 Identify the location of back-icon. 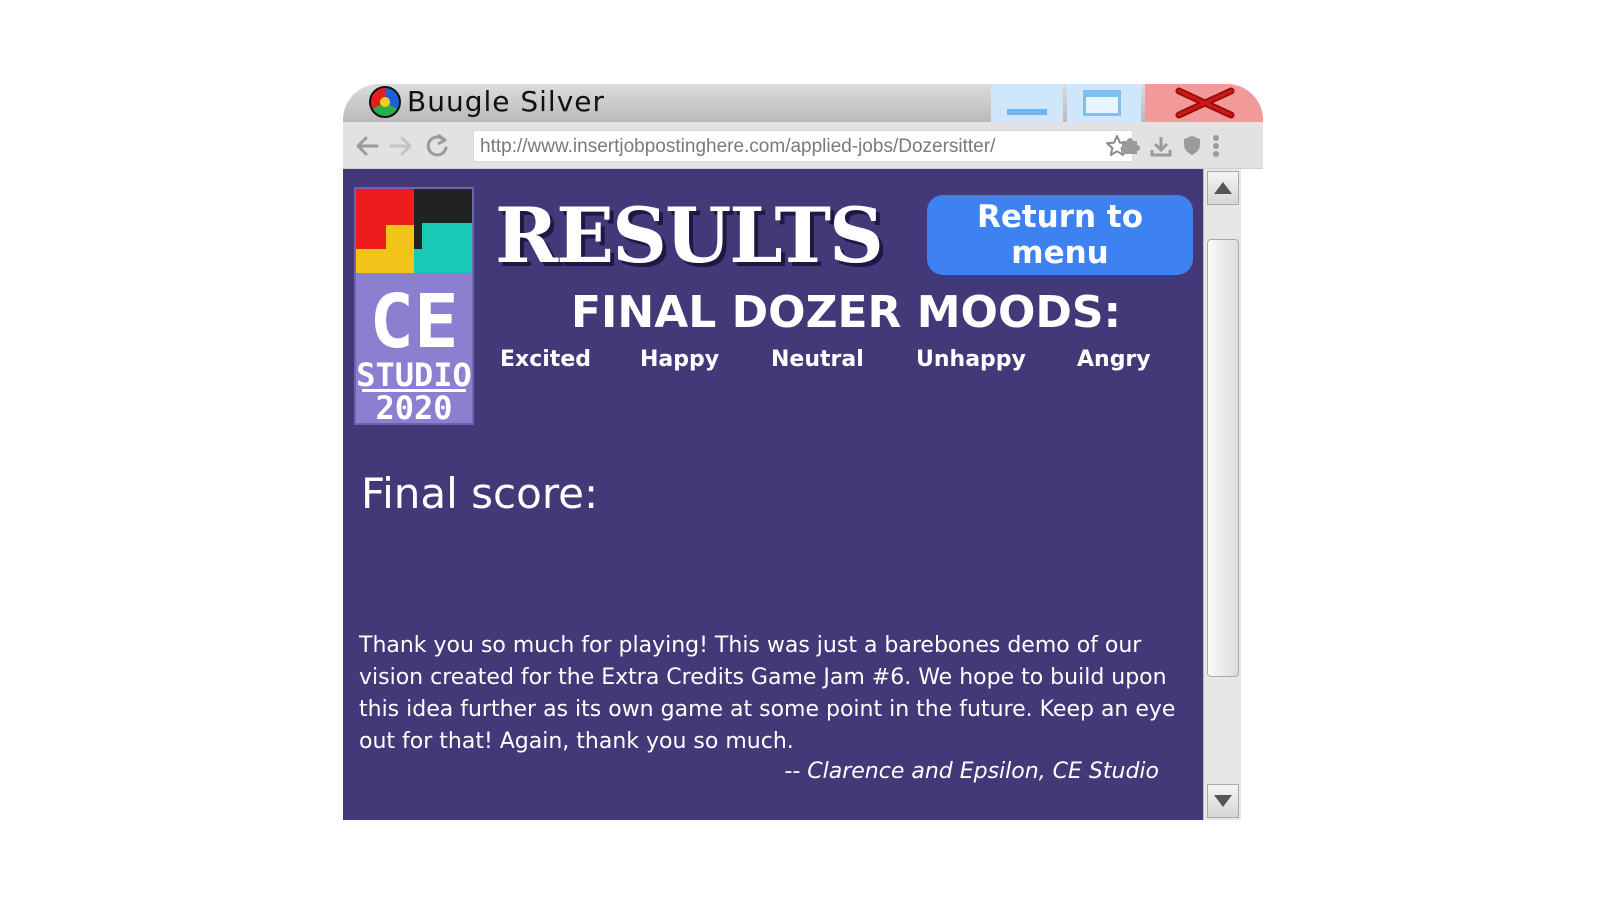
(367, 146).